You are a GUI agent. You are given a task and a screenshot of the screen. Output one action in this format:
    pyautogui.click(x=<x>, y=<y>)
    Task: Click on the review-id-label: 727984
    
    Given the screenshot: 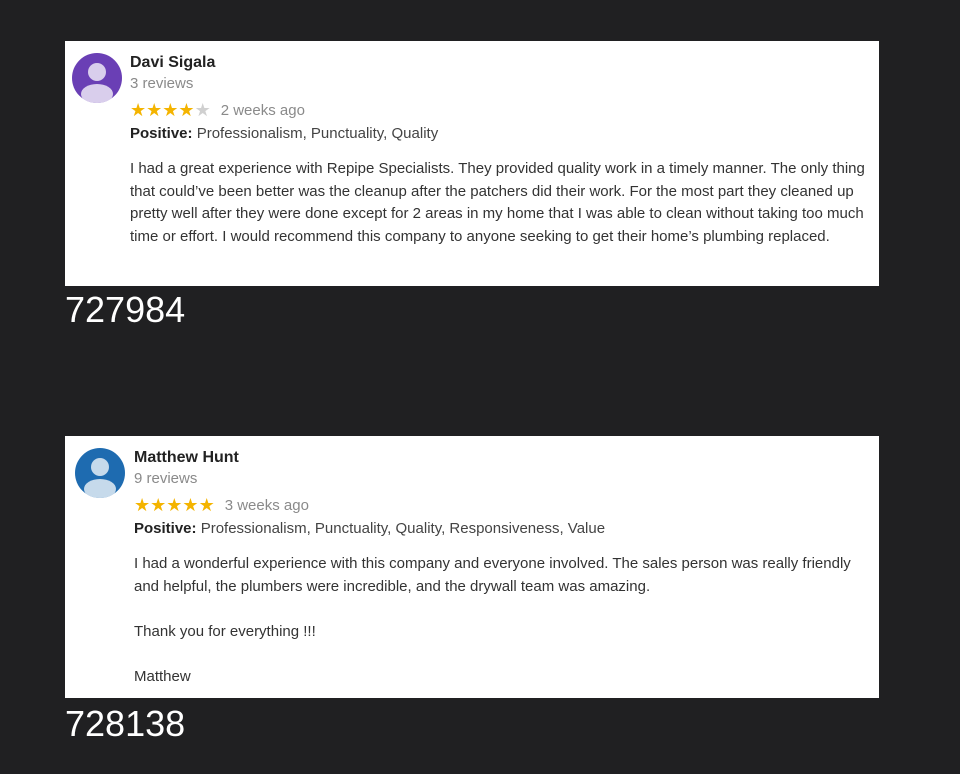 What is the action you would take?
    pyautogui.click(x=125, y=309)
    